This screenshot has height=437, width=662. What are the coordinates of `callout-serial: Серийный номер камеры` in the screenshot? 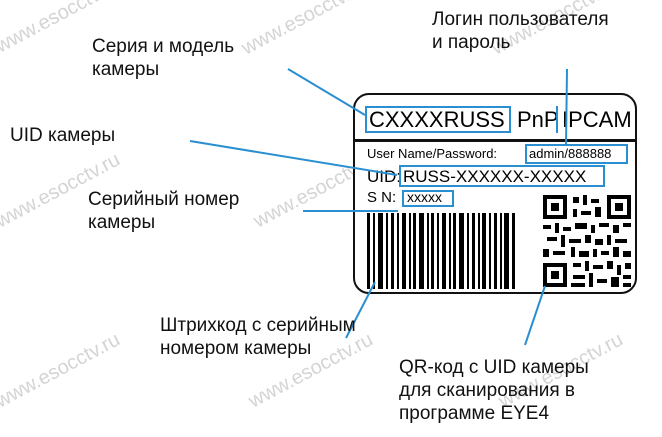 It's located at (164, 211).